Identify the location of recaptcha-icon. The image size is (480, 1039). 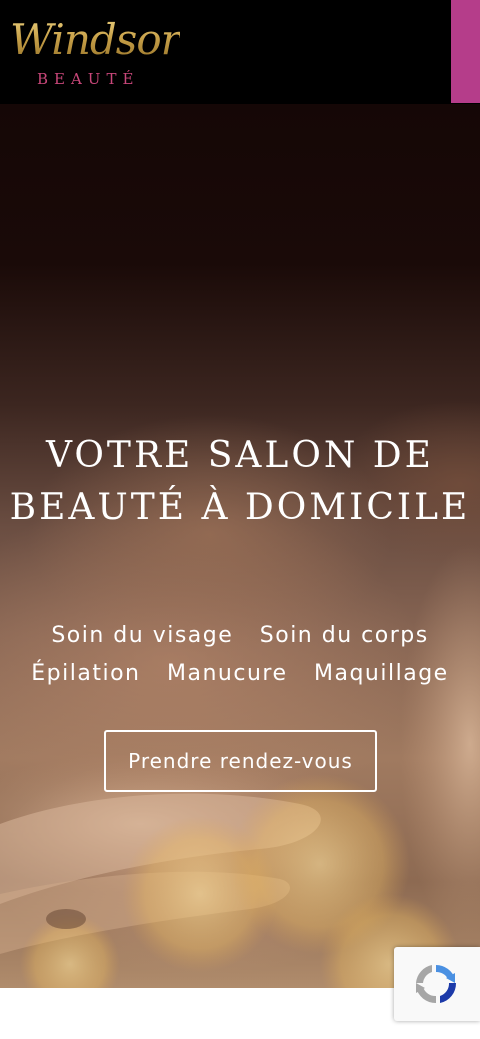
(436, 984).